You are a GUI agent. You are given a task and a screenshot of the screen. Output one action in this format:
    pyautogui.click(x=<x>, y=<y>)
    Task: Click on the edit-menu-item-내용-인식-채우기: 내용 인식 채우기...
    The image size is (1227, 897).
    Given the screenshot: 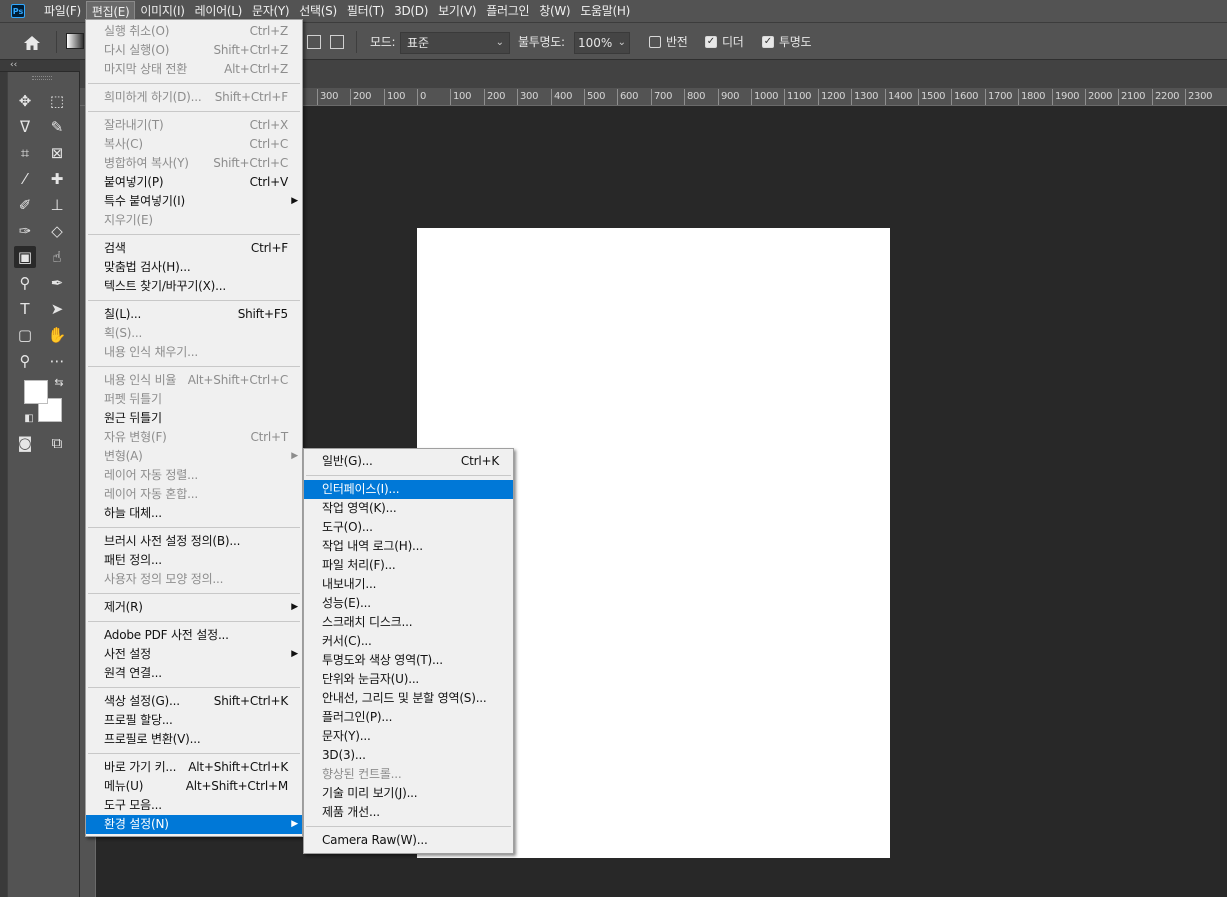 What is the action you would take?
    pyautogui.click(x=194, y=352)
    